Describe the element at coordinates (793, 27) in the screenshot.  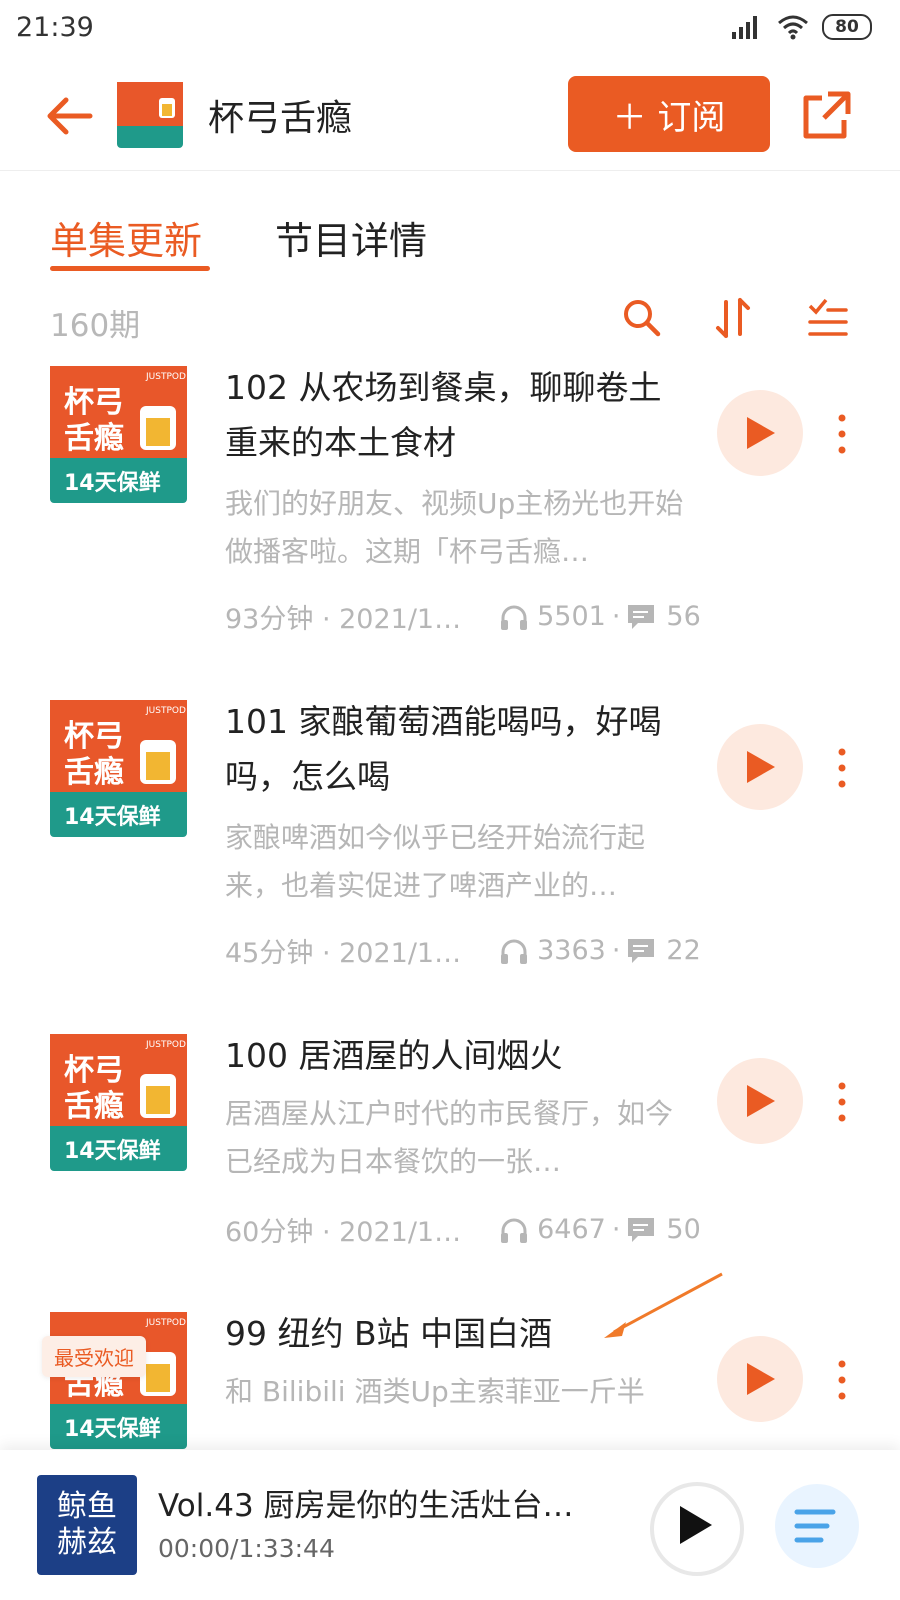
I see `wifi-icon` at that location.